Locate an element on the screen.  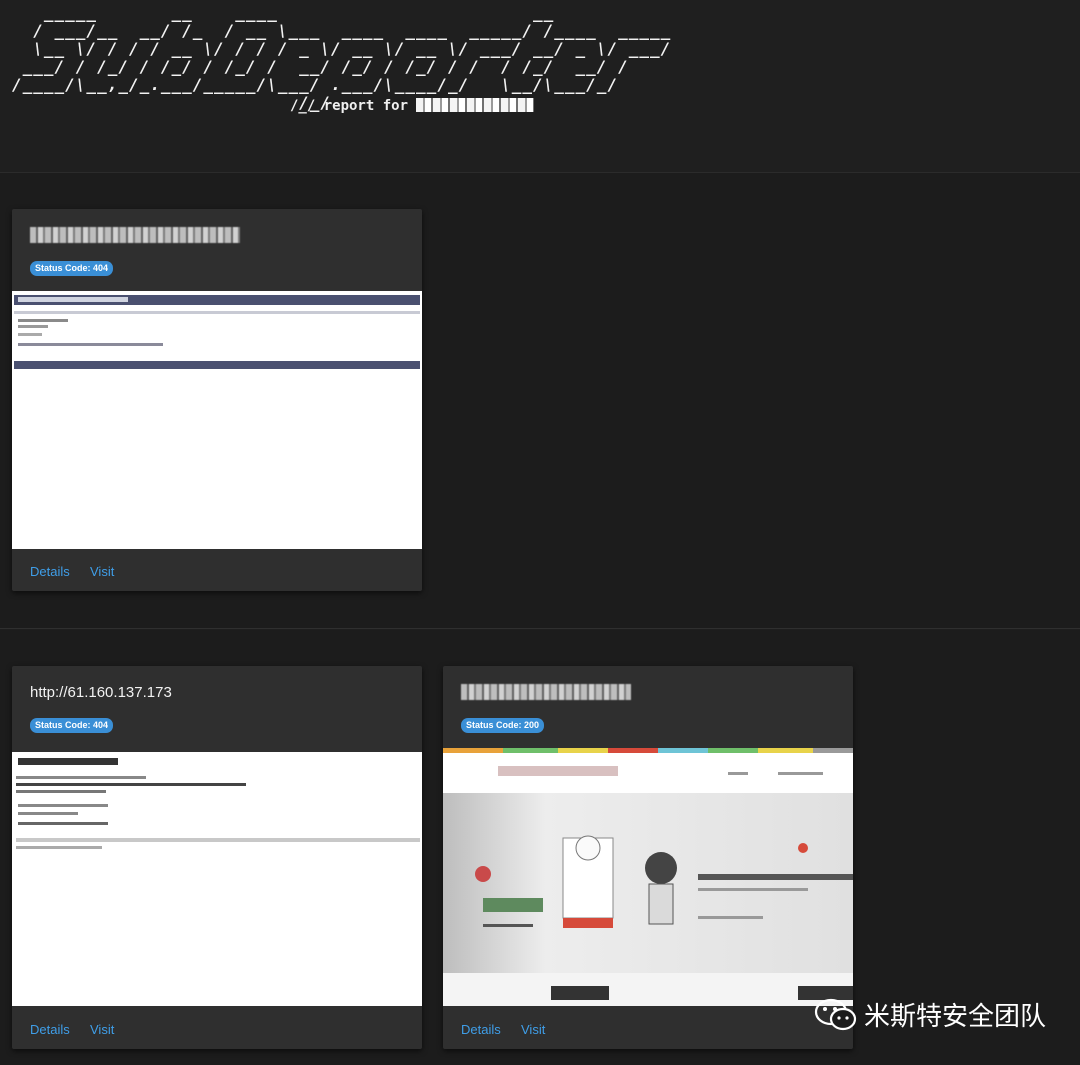
watermark: 米斯特安全团队 is located at coordinates (930, 1014).